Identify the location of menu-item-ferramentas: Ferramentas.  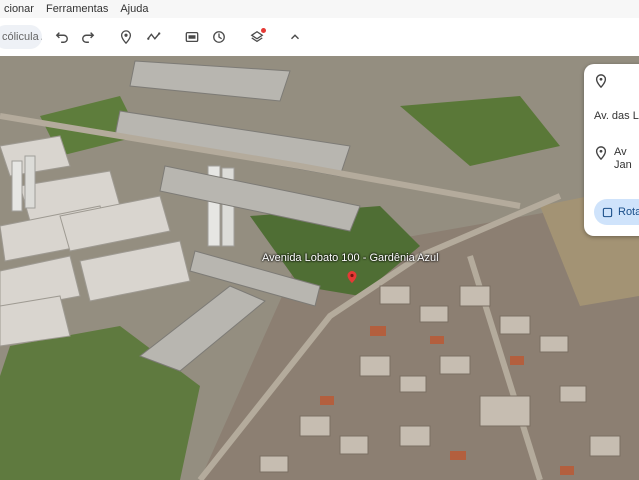
(77, 9).